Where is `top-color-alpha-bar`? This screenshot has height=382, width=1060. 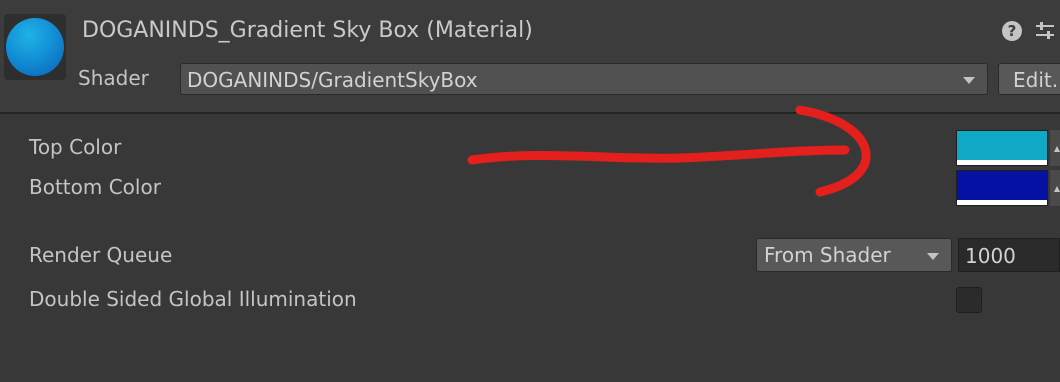
top-color-alpha-bar is located at coordinates (1002, 162).